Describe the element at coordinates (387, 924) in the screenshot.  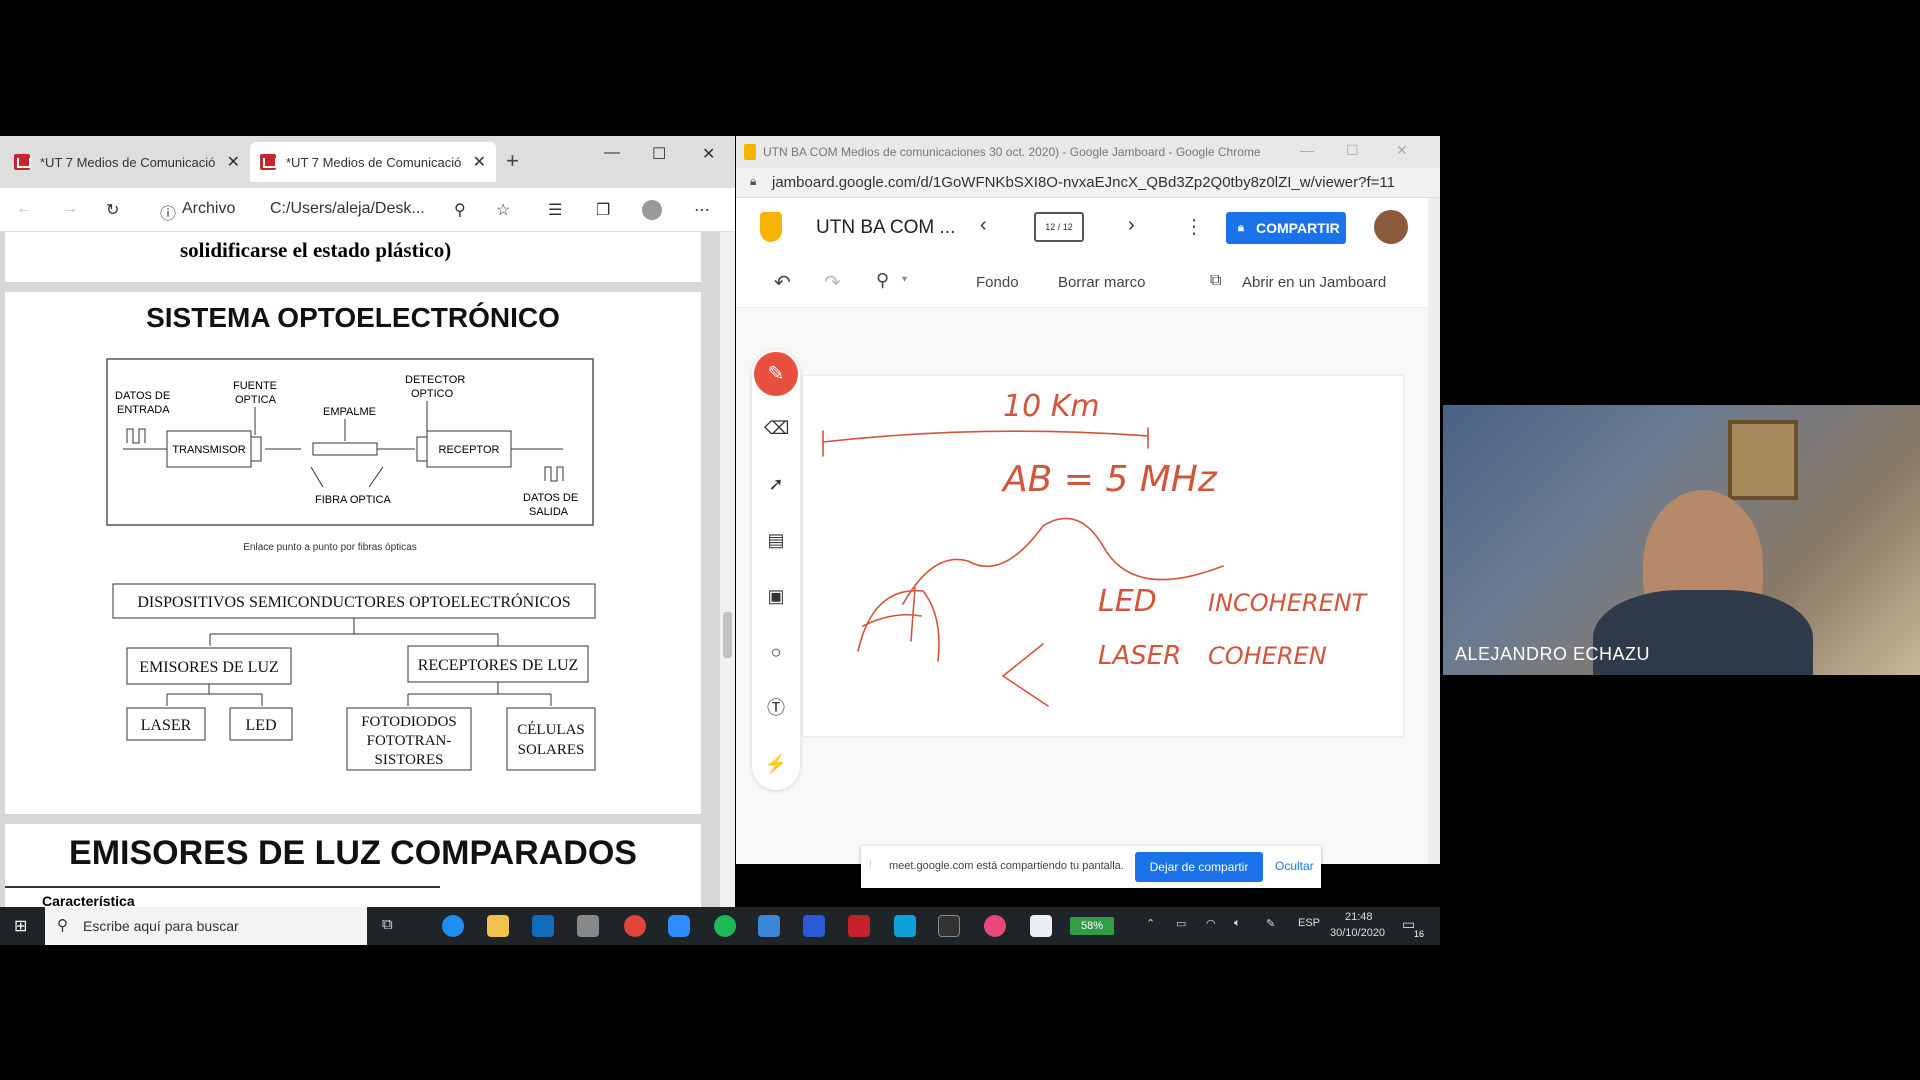
I see `task-view-icon: ⧉` at that location.